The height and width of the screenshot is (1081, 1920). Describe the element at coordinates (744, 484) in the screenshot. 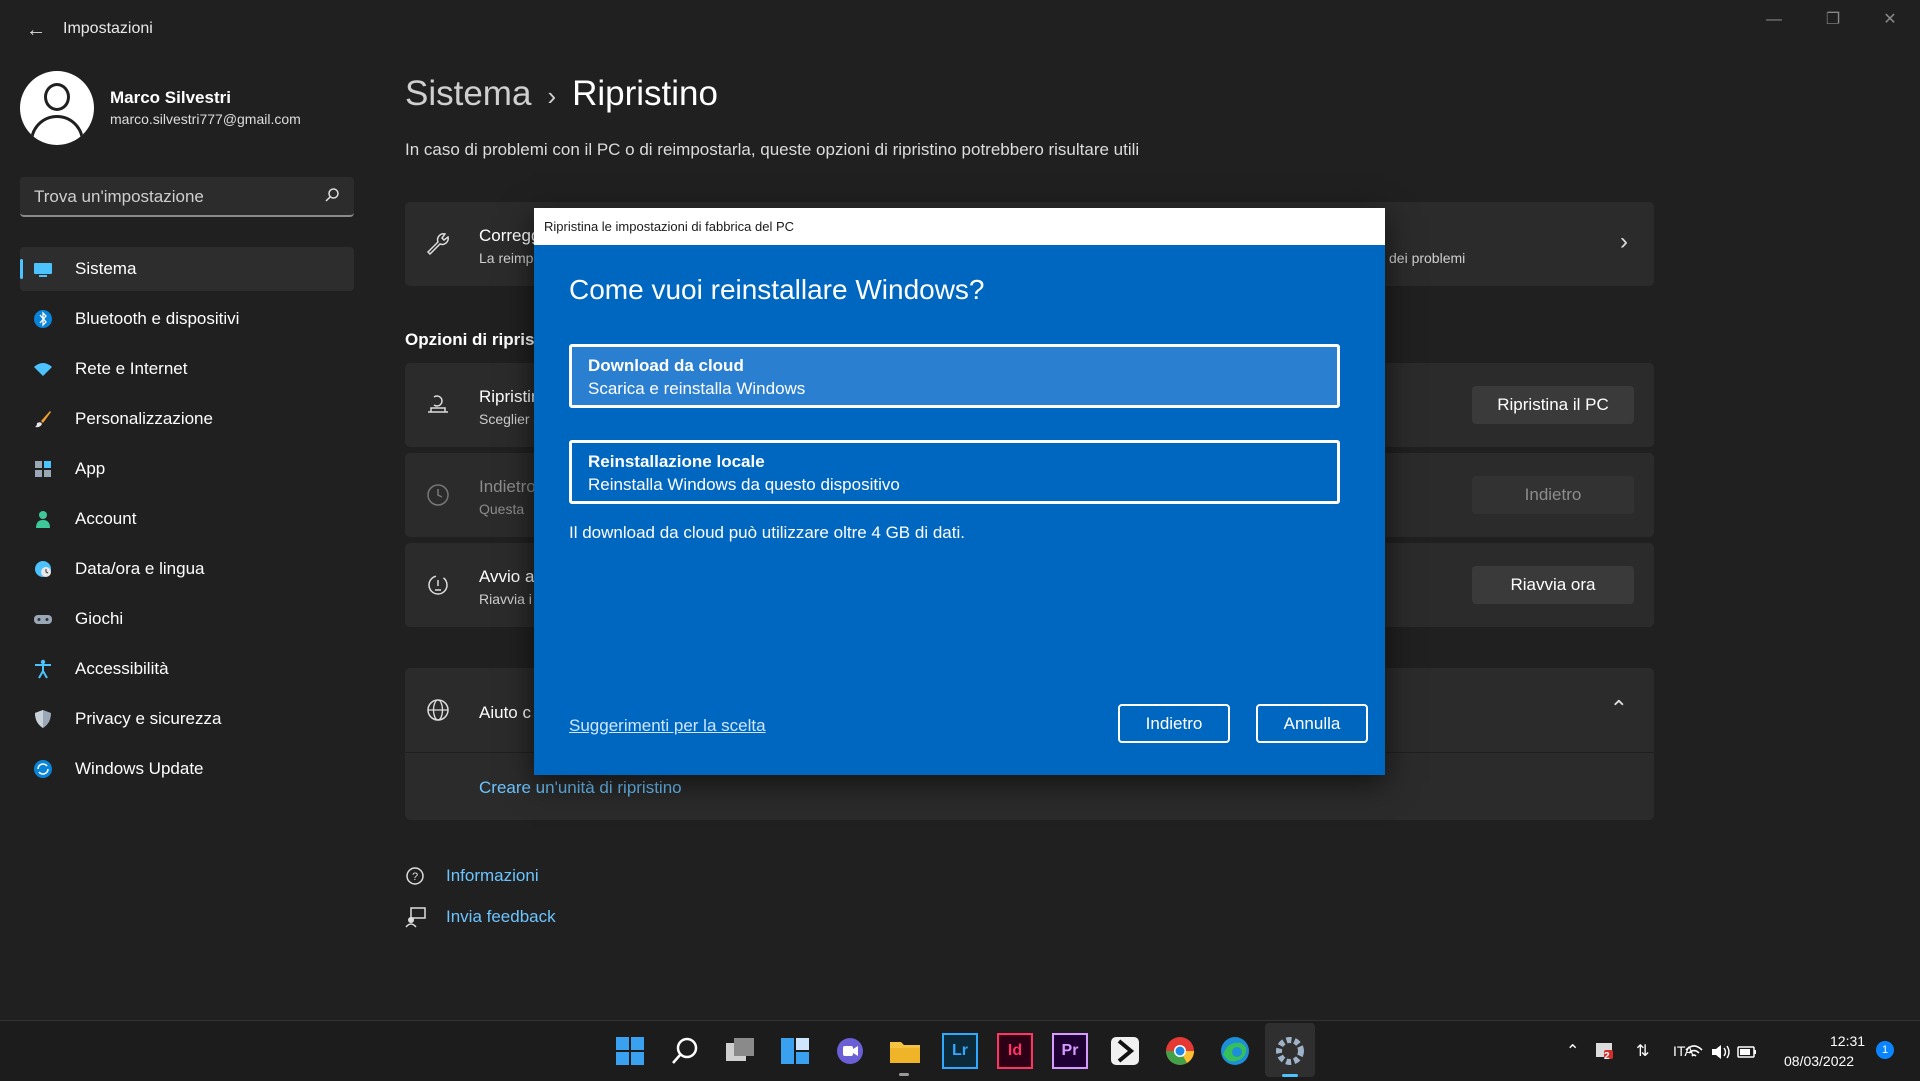

I see `option-subtitle: Reinstalla Windows da questo dispositivo` at that location.